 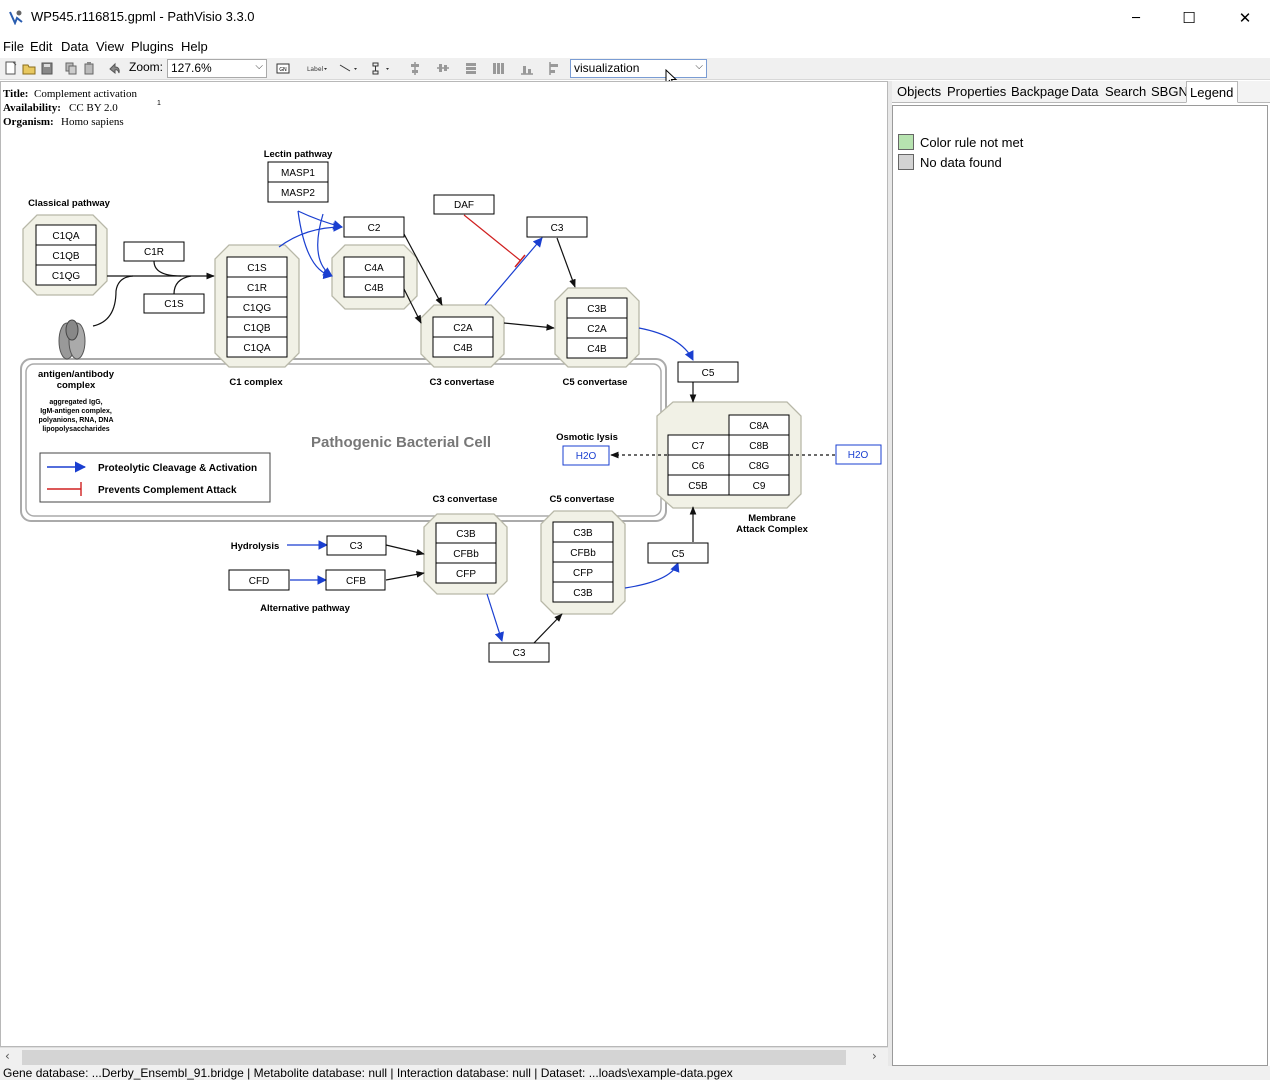 What do you see at coordinates (759, 466) in the screenshot?
I see `node-label: C8G` at bounding box center [759, 466].